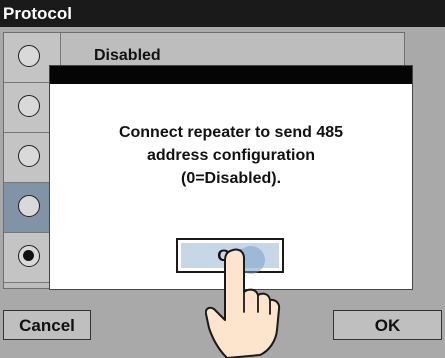  I want to click on list-item-label: Disabled, so click(127, 55).